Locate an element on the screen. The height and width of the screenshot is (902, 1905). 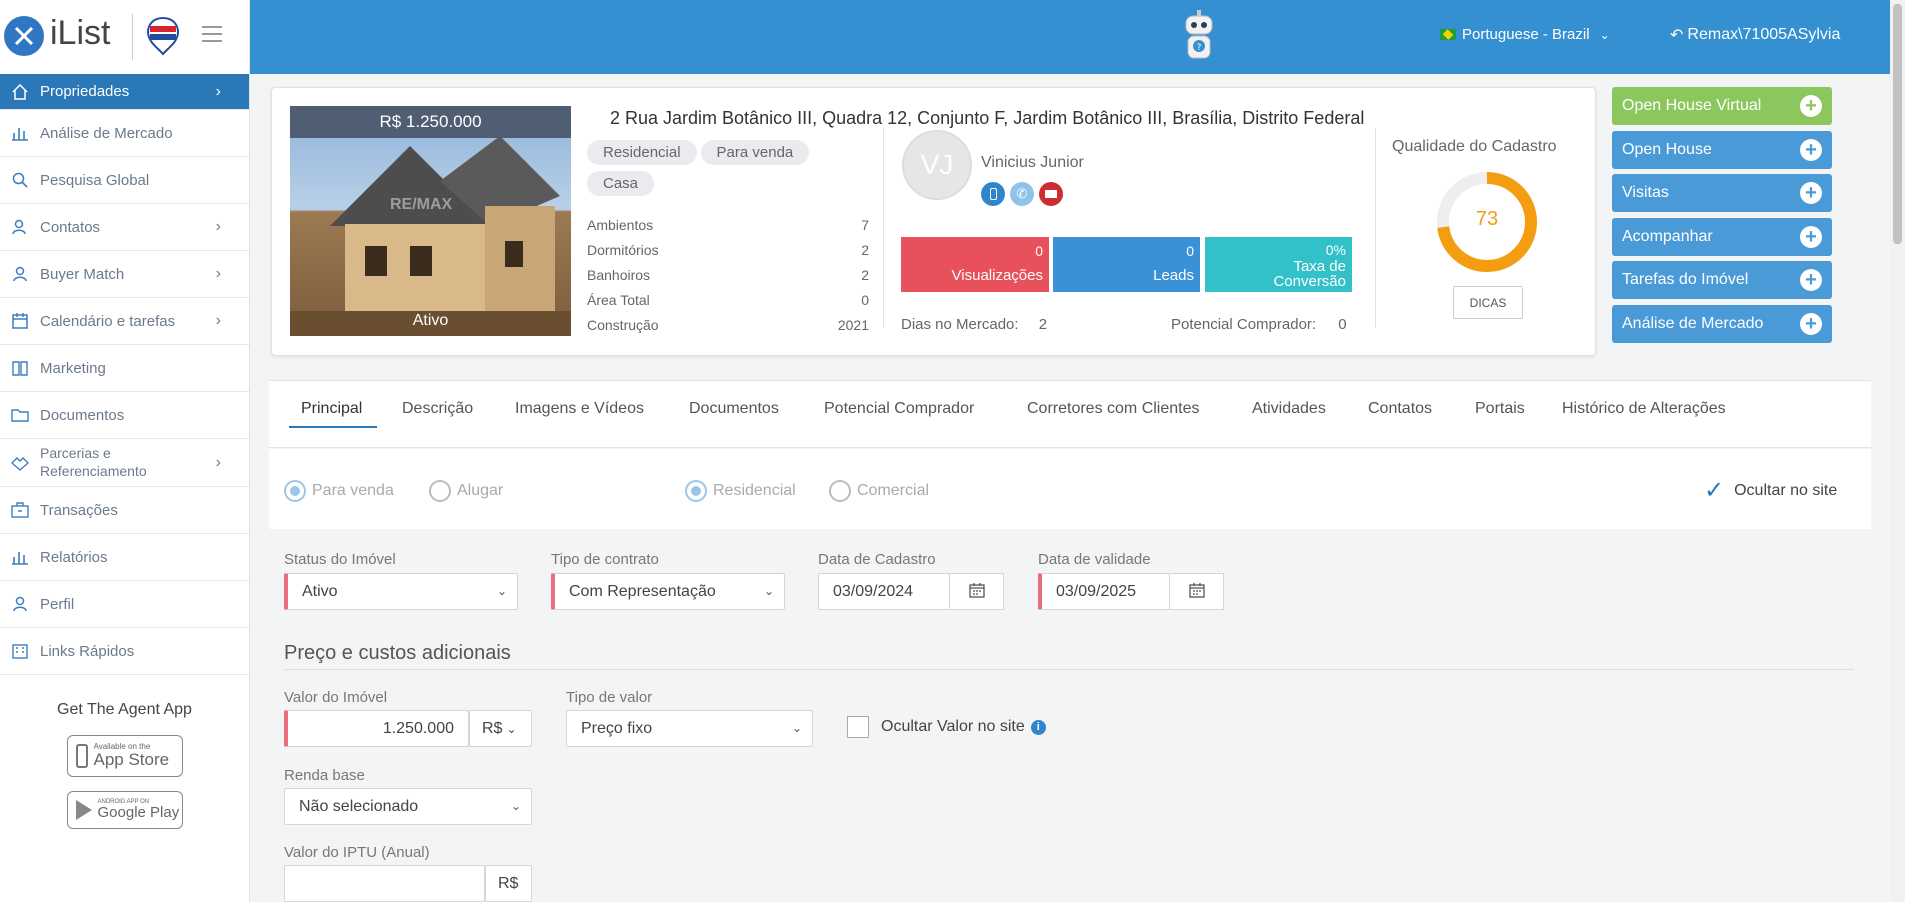
sidebar-item-analise-de-mercado: Análise de Mercado is located at coordinates (124, 133).